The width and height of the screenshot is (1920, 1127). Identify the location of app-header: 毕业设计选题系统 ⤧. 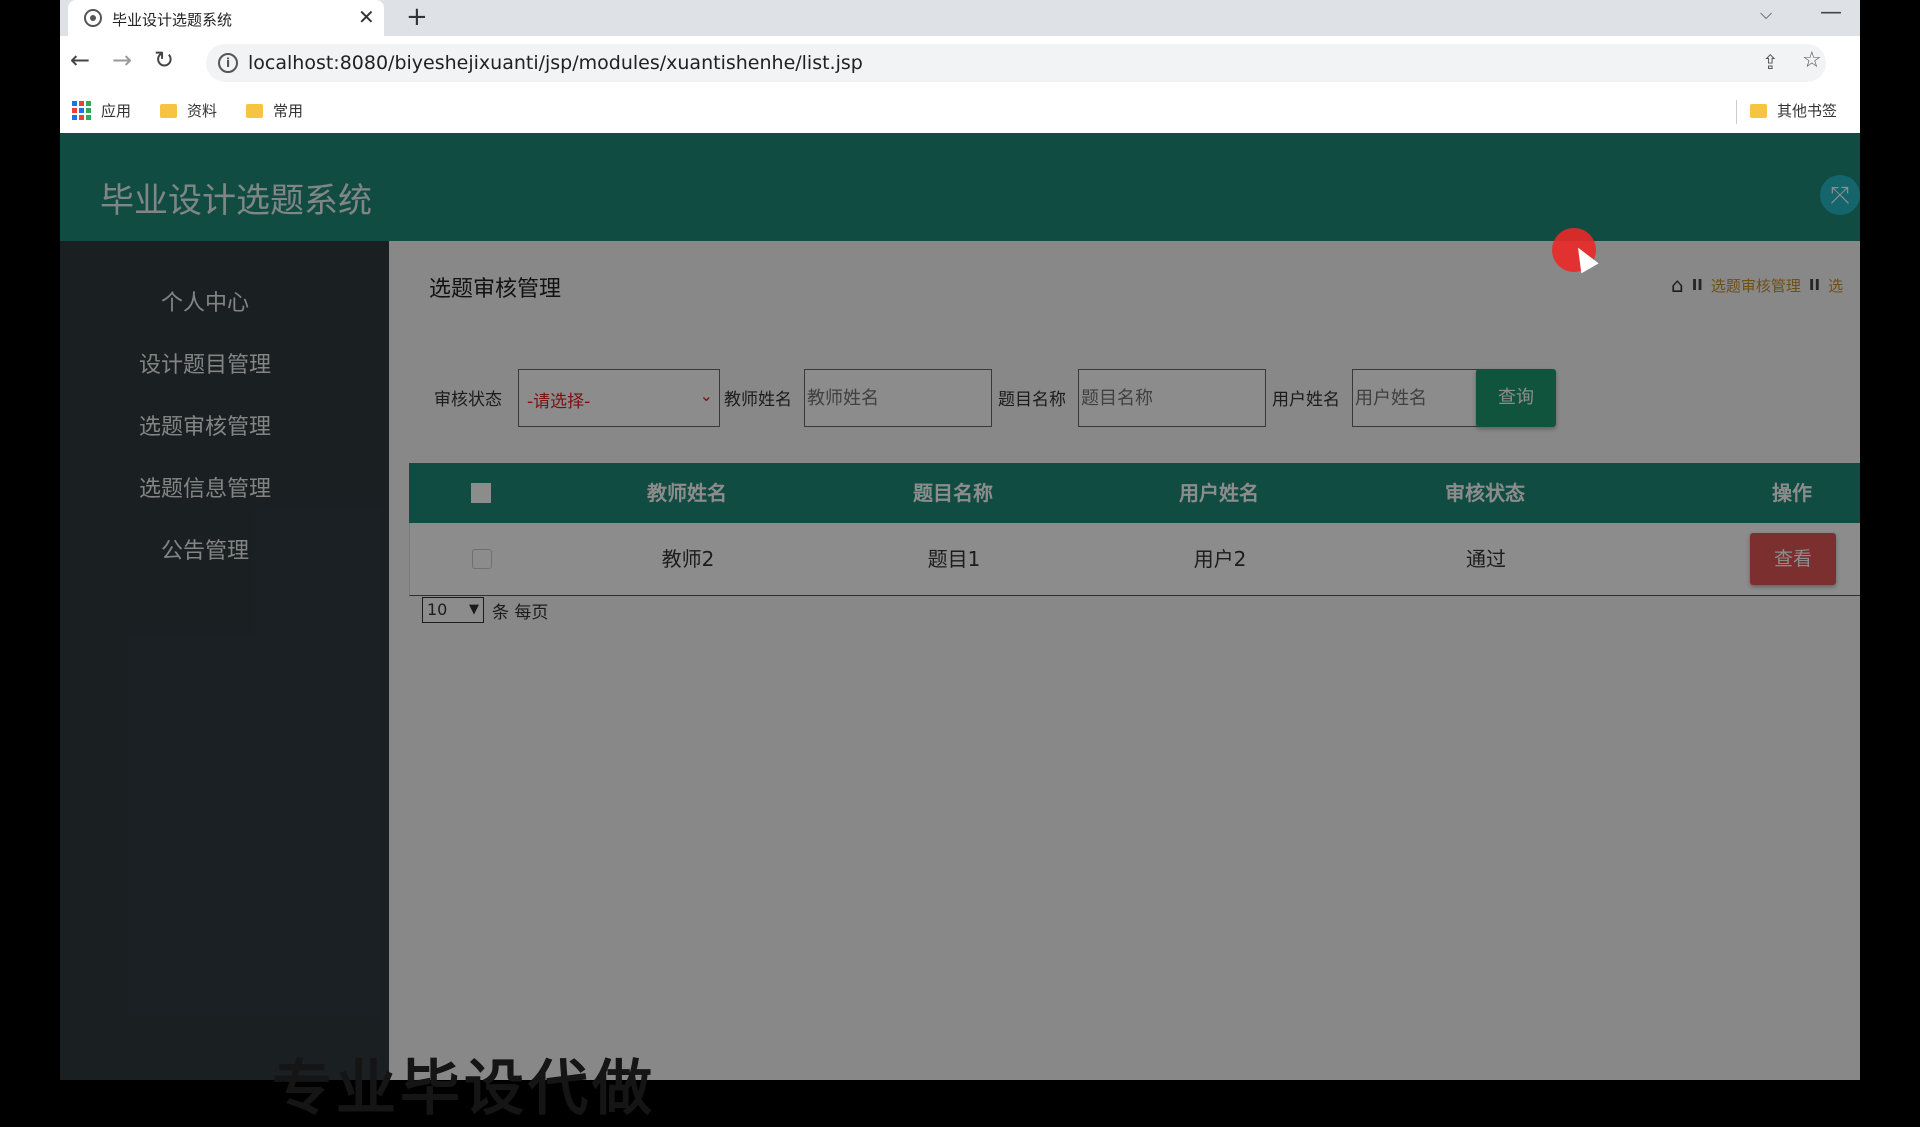
(960, 187).